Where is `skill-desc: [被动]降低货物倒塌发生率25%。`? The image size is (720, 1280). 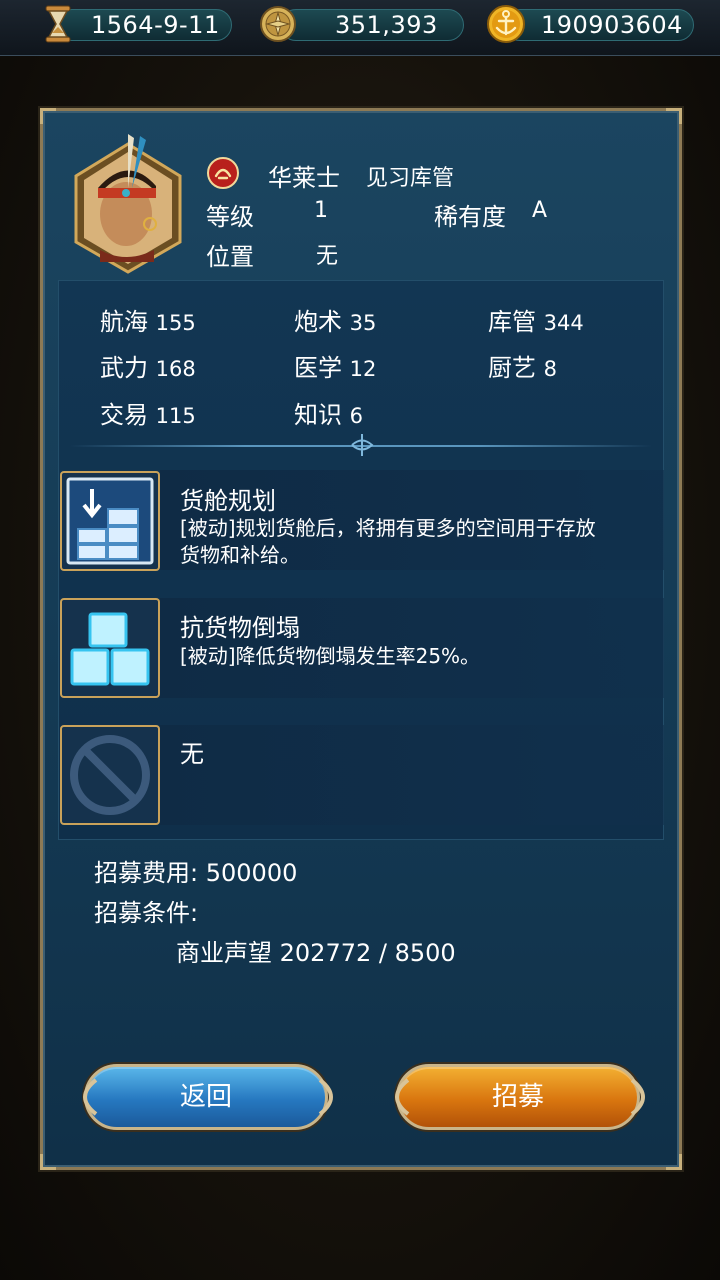 skill-desc: [被动]降低货物倒塌发生率25%。 is located at coordinates (330, 656).